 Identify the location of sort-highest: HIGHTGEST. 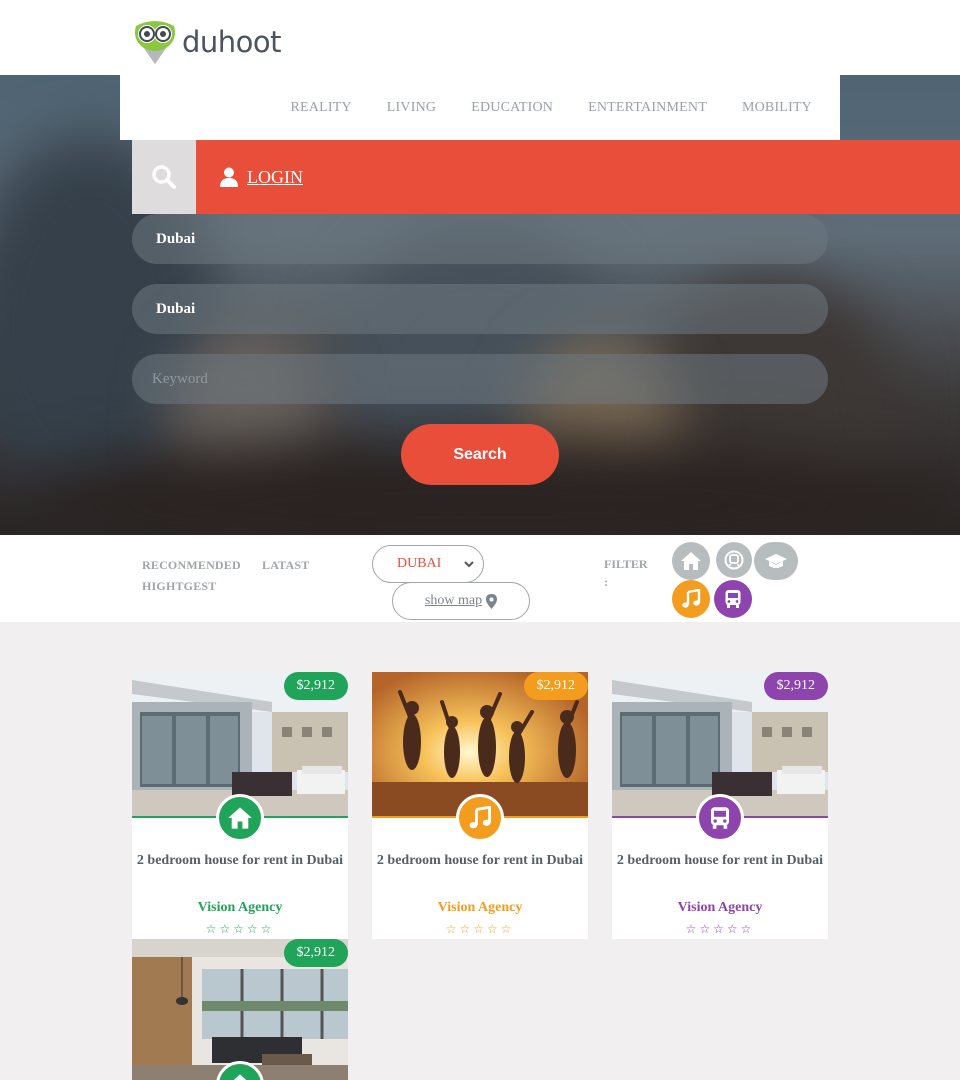
(179, 586).